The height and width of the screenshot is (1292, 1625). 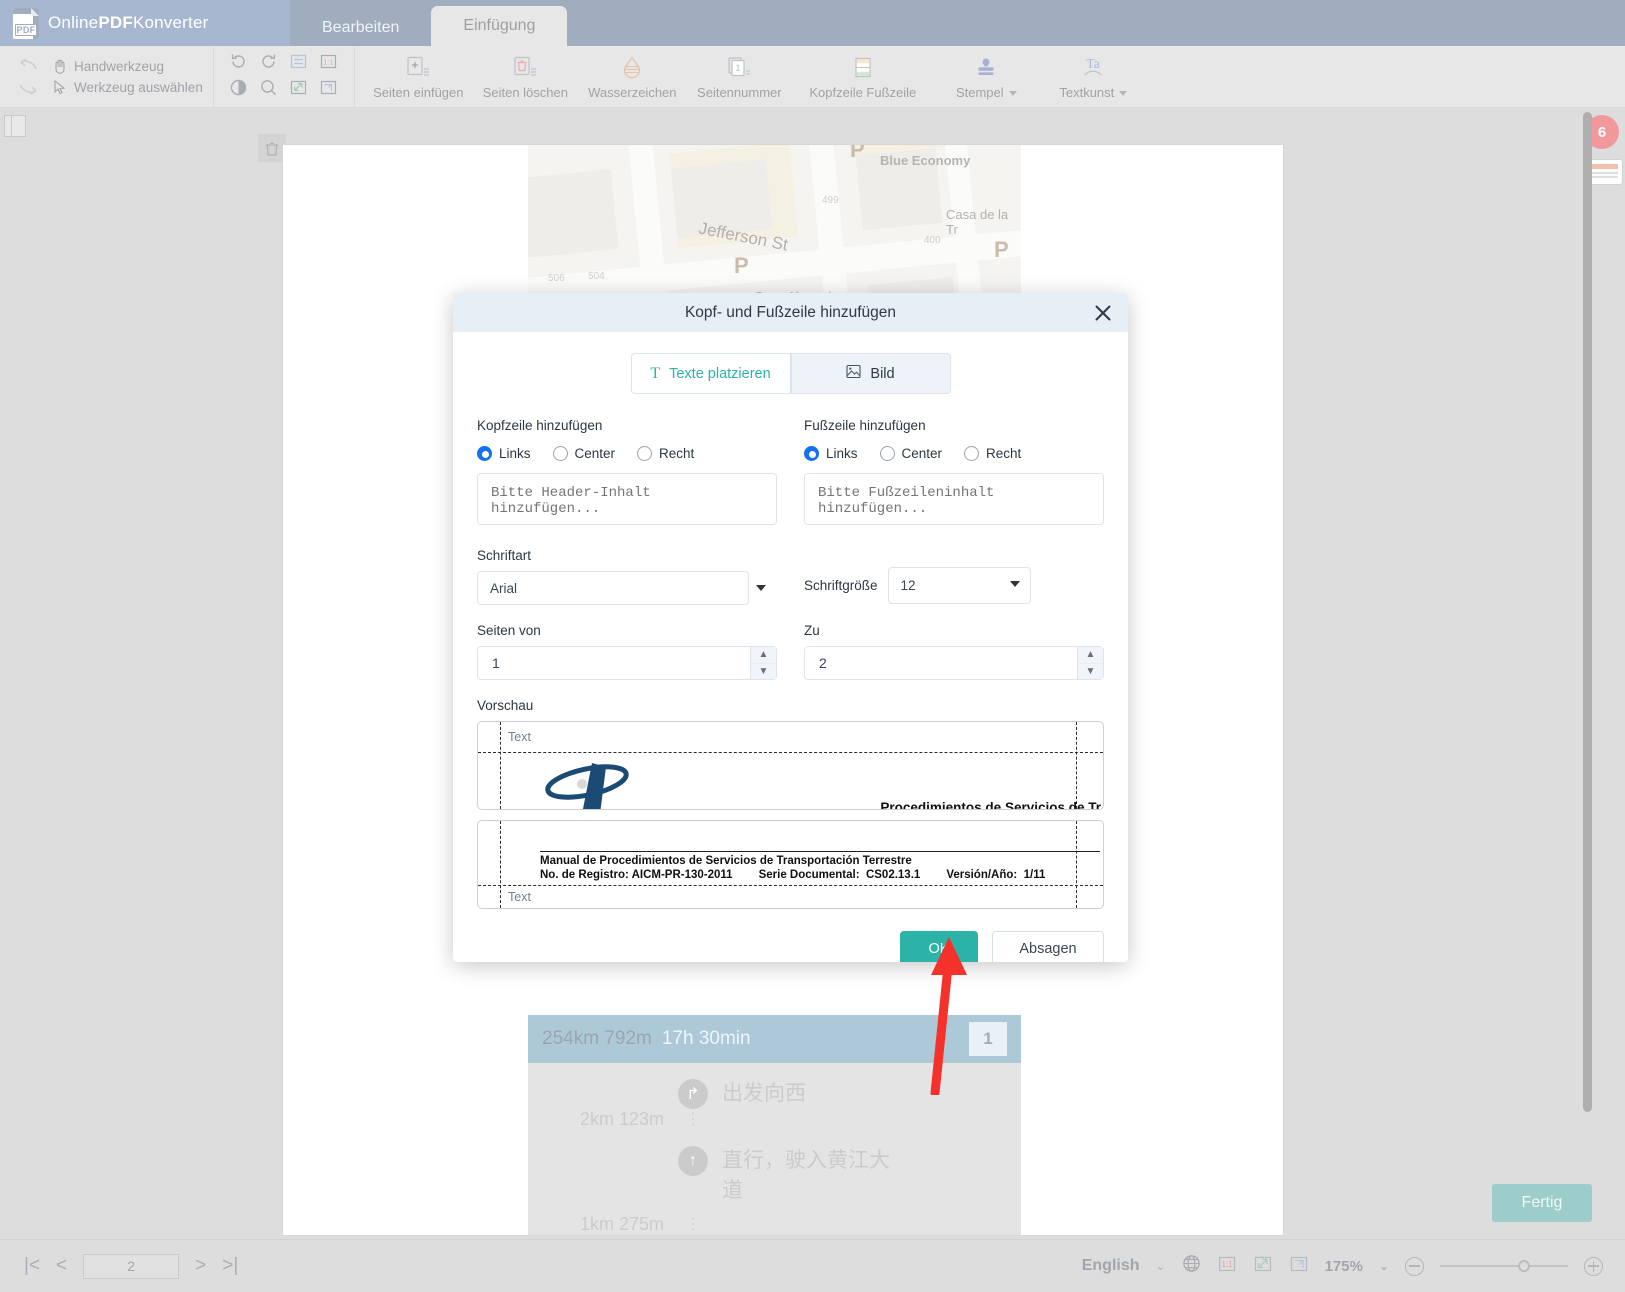 I want to click on font-size-selectwrap: 12, so click(x=959, y=585).